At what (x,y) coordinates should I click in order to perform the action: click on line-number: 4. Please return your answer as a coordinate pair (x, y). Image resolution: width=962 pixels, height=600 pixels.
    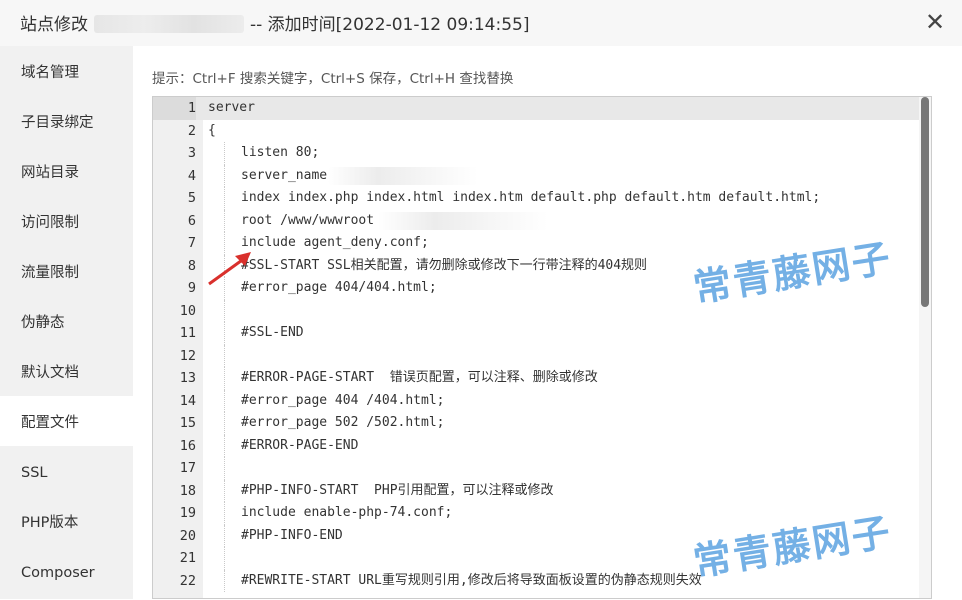
    Looking at the image, I should click on (191, 175).